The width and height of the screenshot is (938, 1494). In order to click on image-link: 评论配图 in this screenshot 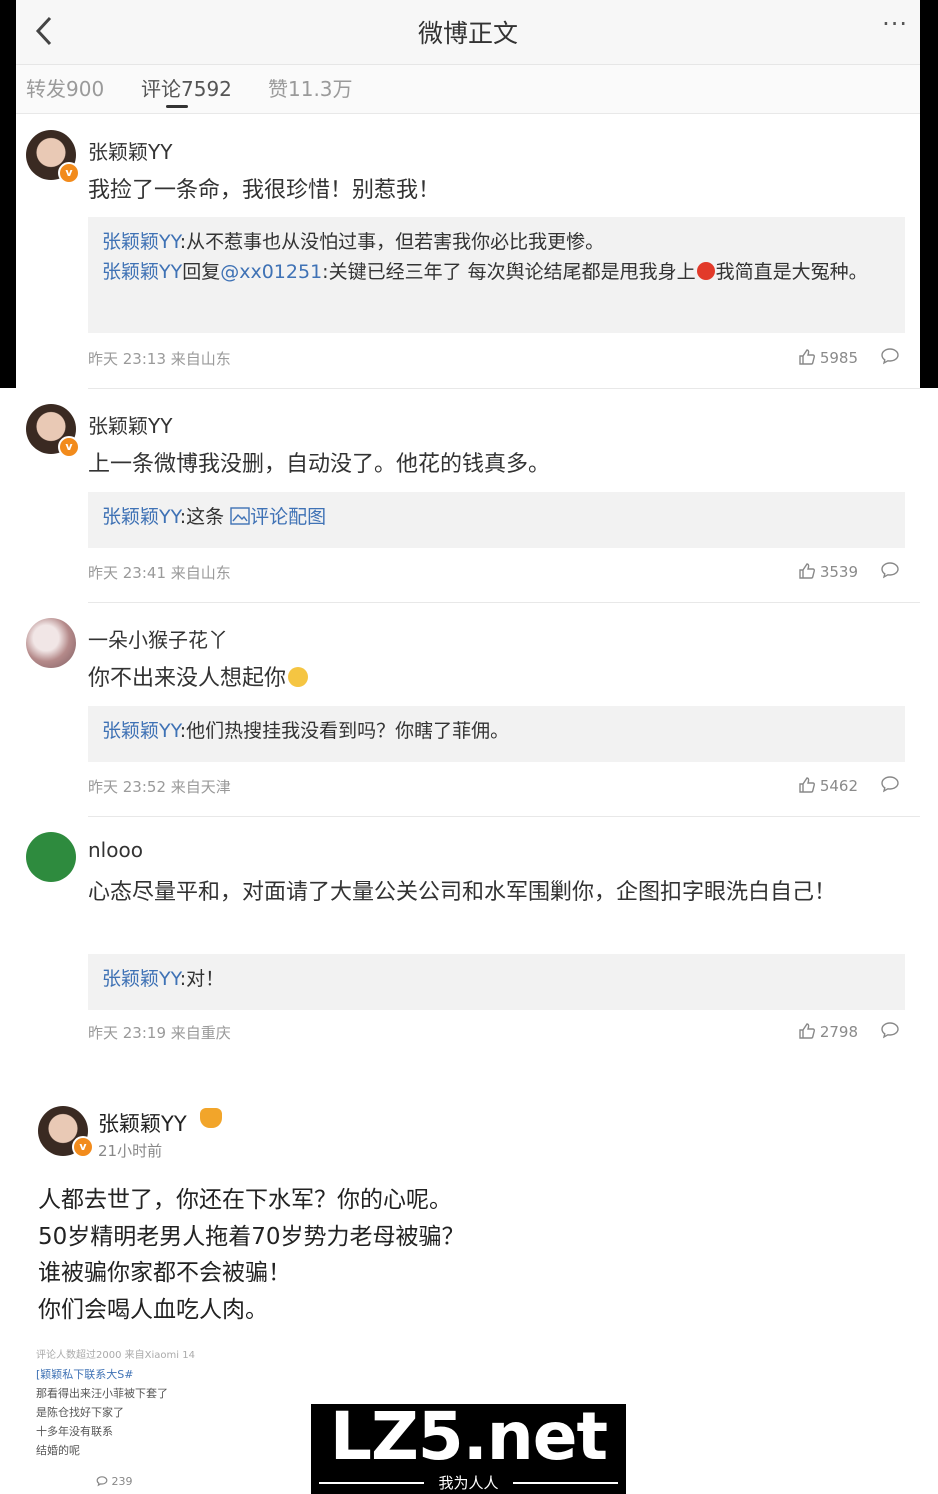, I will do `click(278, 517)`.